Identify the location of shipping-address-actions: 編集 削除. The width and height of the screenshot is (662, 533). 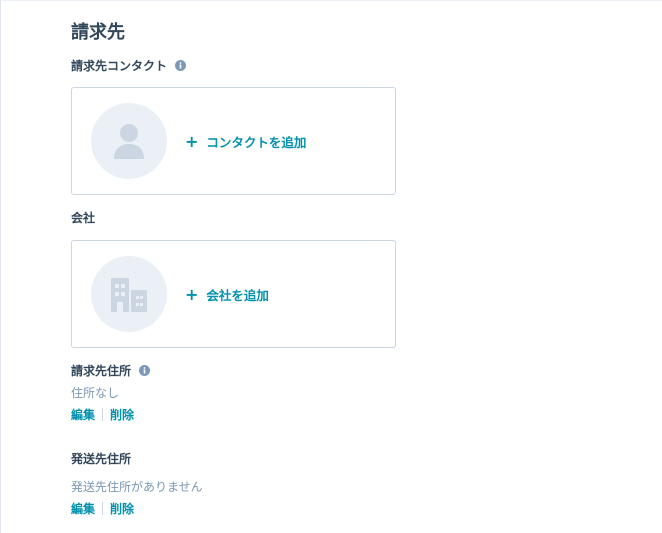
(102, 508).